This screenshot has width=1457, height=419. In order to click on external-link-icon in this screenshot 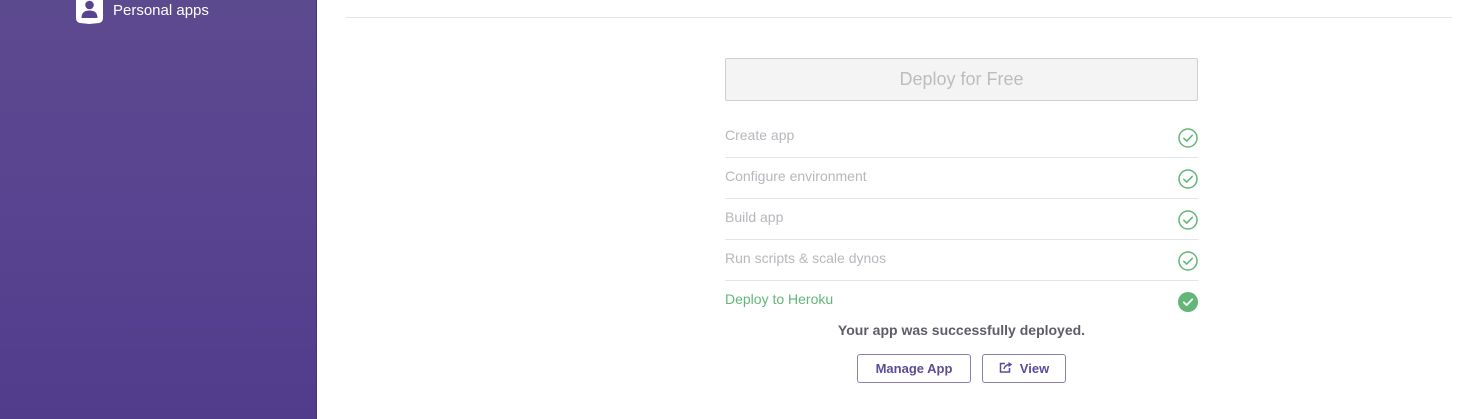, I will do `click(1006, 368)`.